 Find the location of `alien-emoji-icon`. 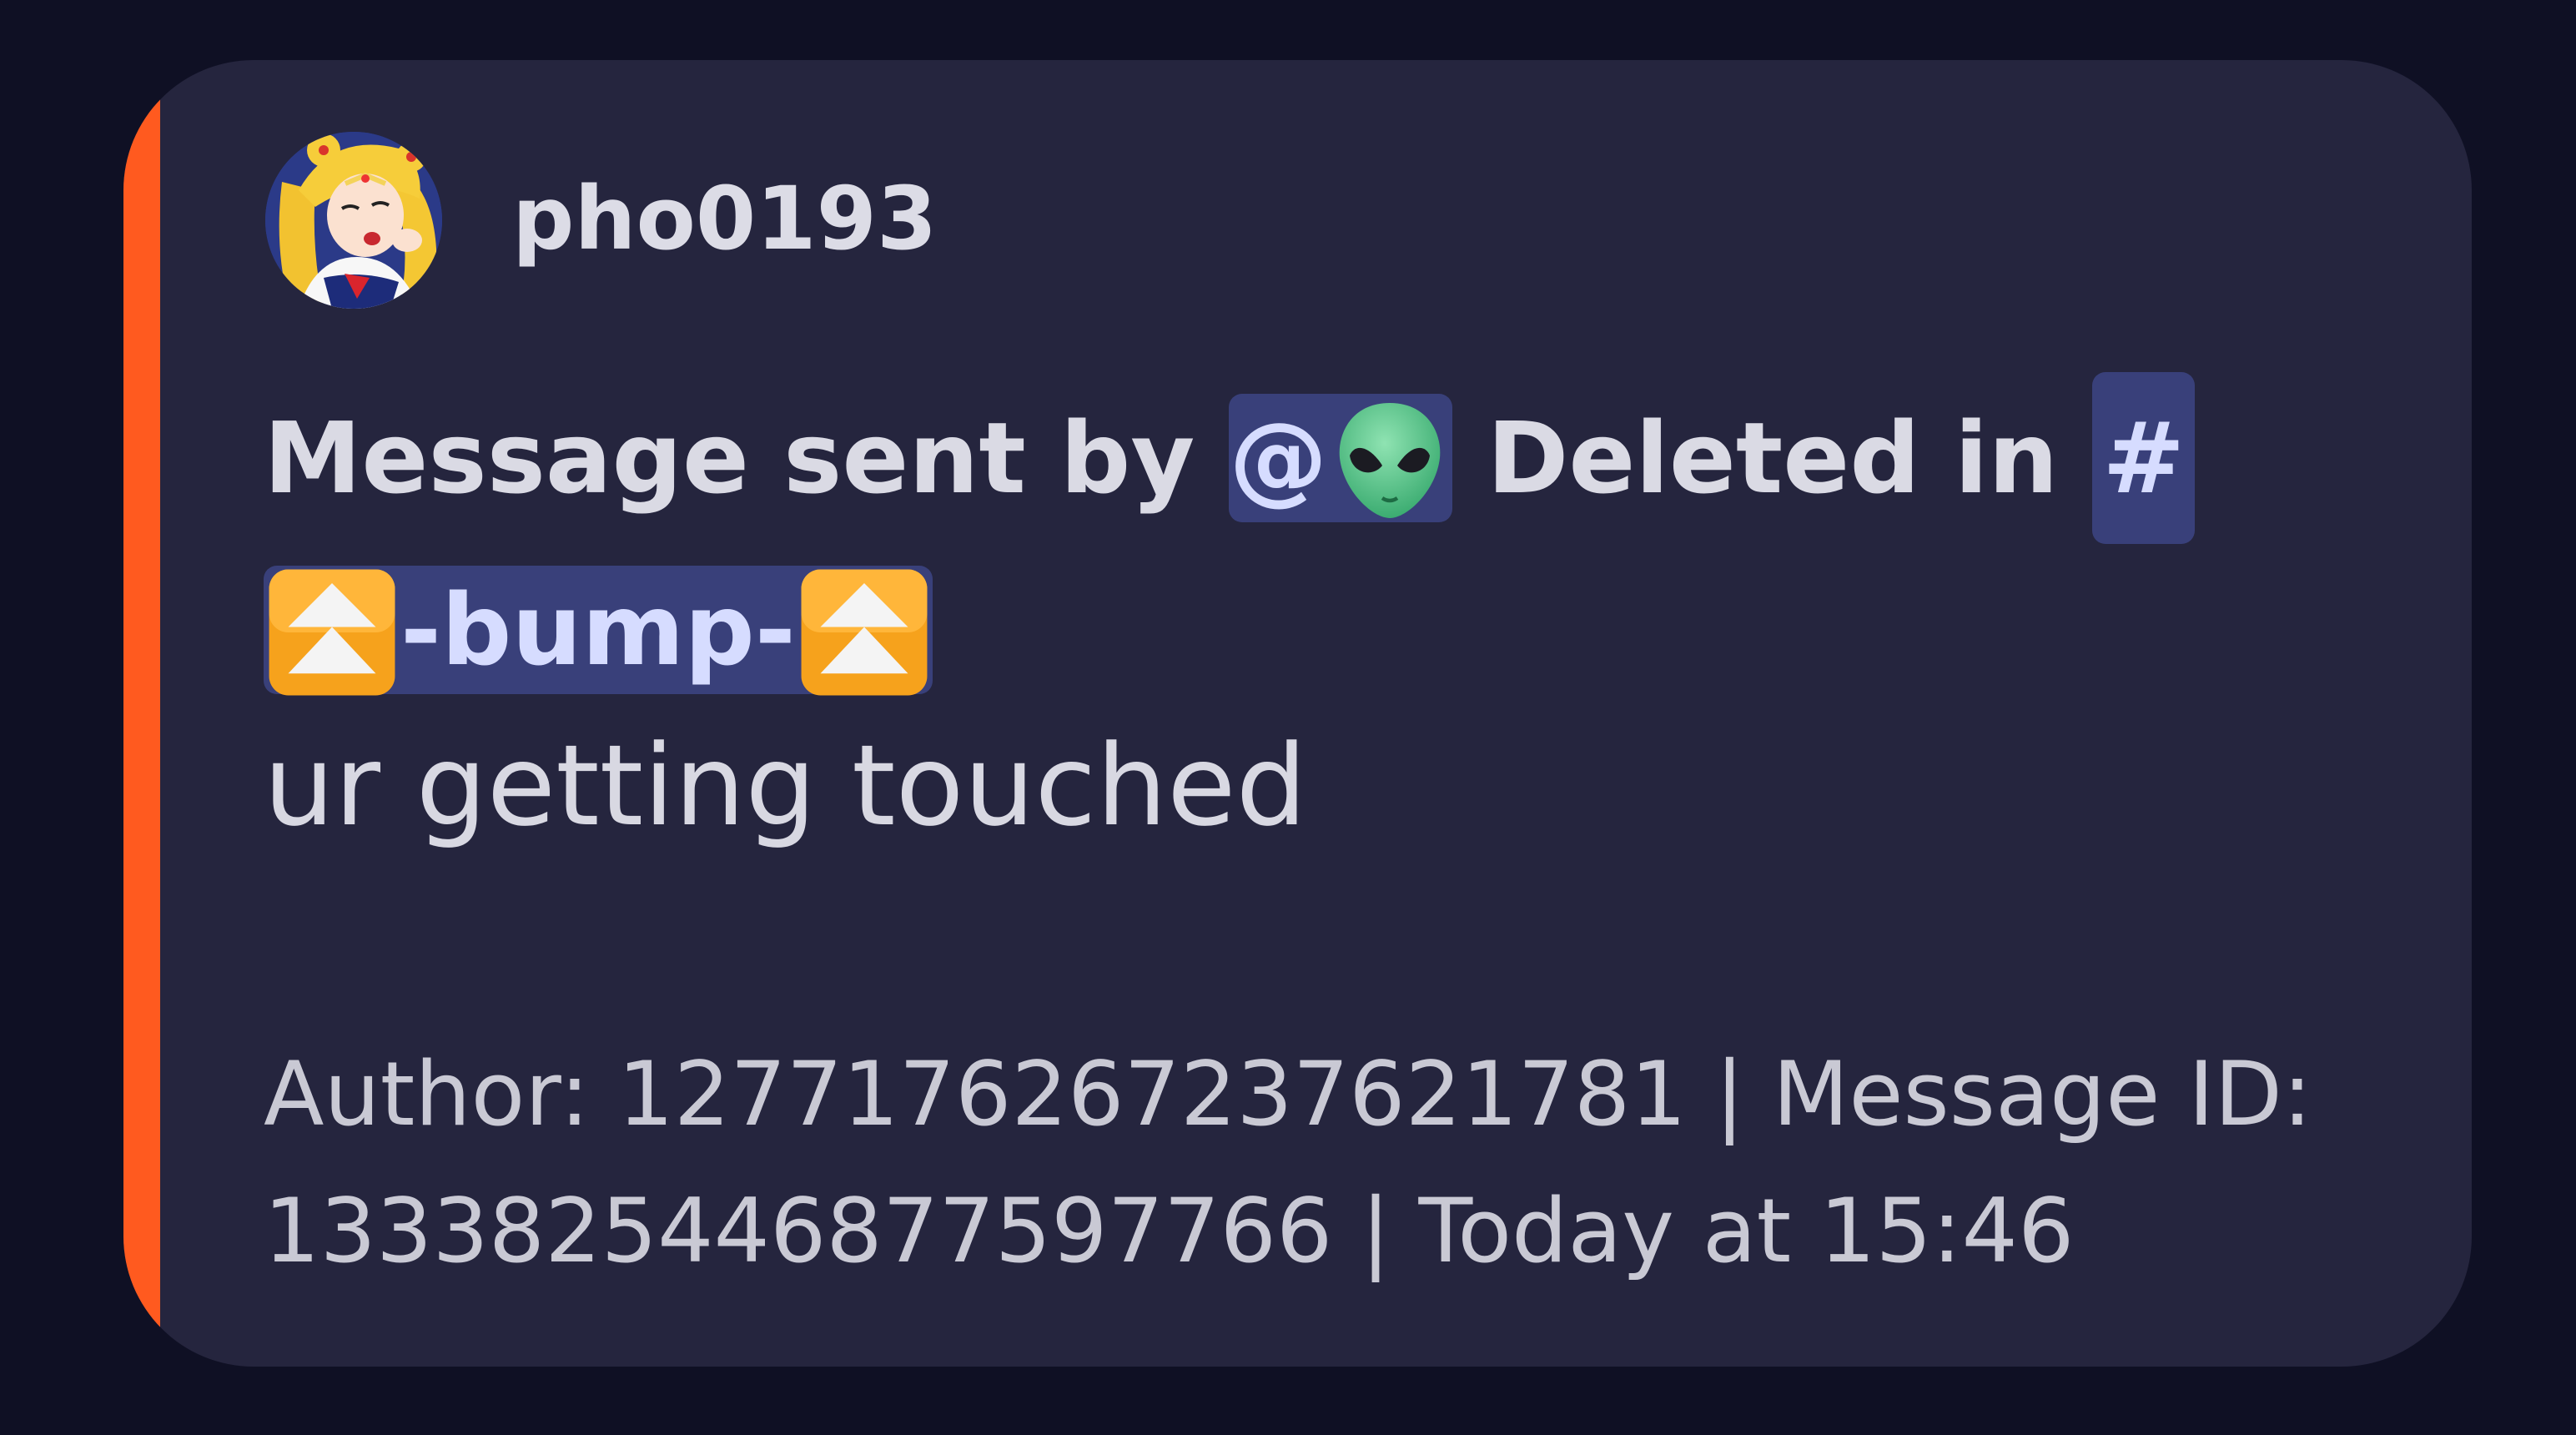

alien-emoji-icon is located at coordinates (1389, 460).